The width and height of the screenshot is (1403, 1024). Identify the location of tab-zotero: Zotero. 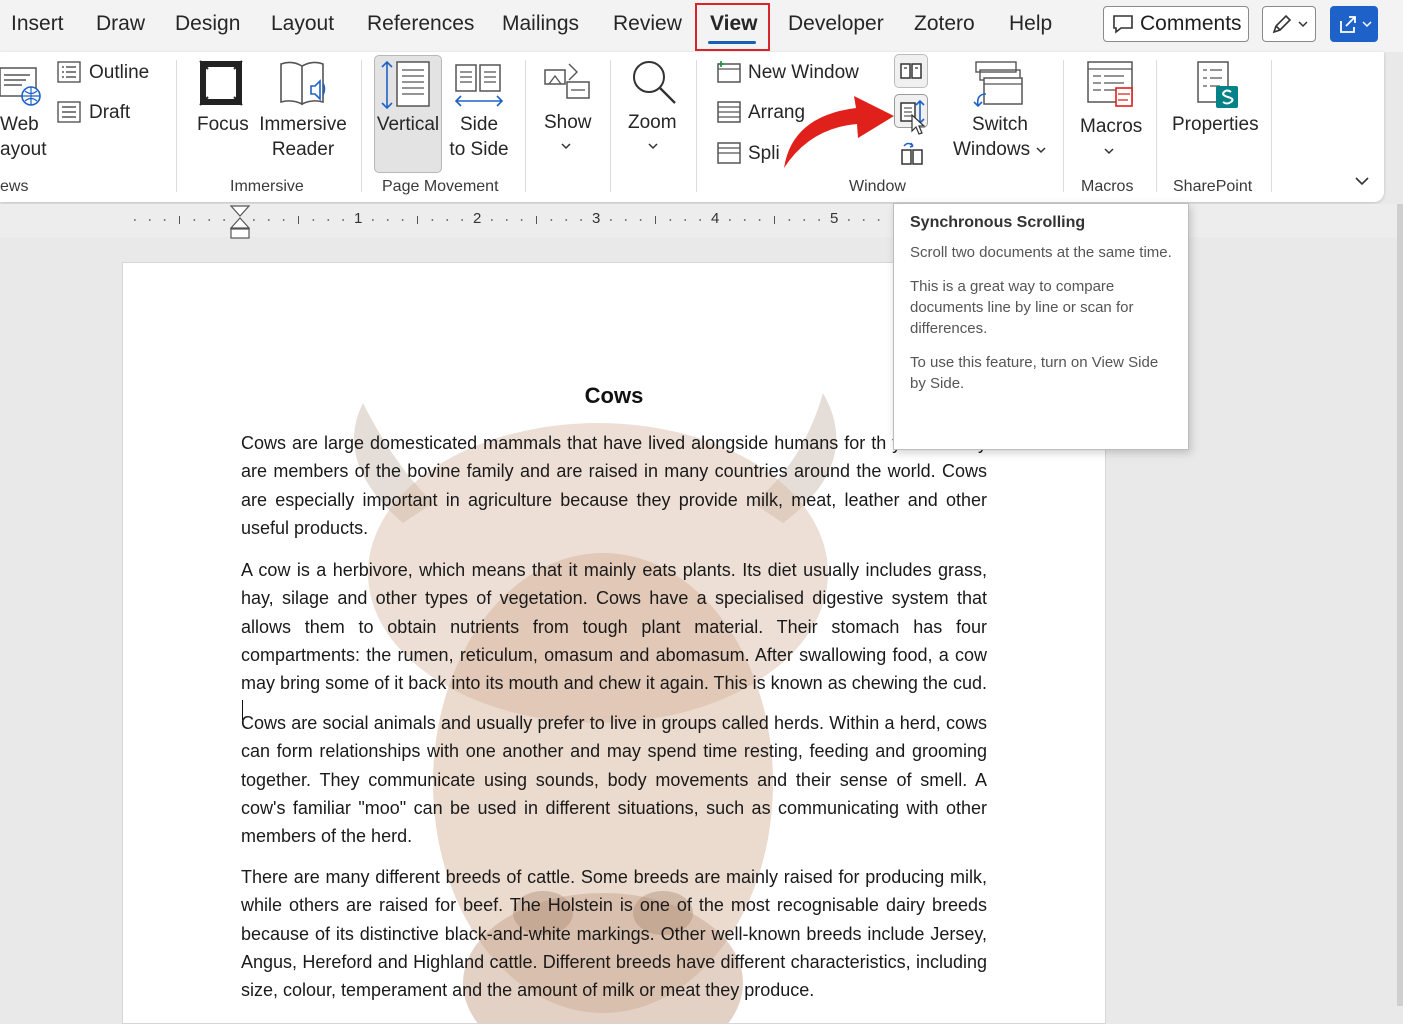
(944, 24).